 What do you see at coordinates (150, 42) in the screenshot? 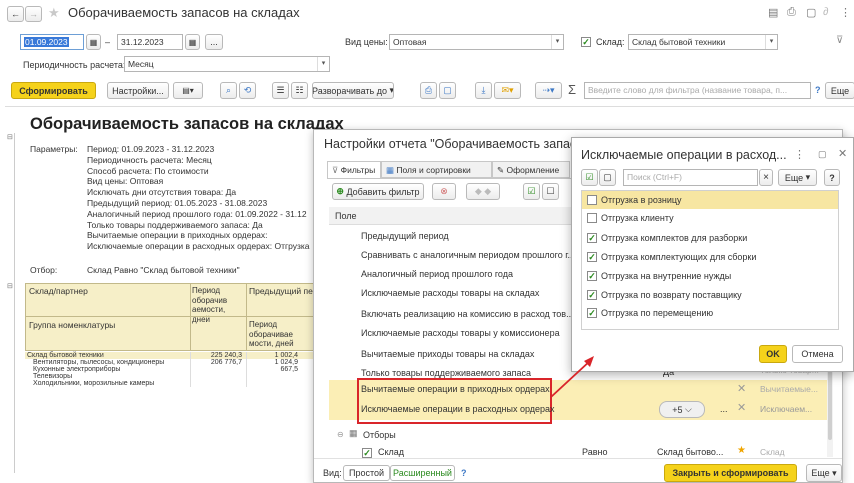
I see `date-to-field: 31.12.2023` at bounding box center [150, 42].